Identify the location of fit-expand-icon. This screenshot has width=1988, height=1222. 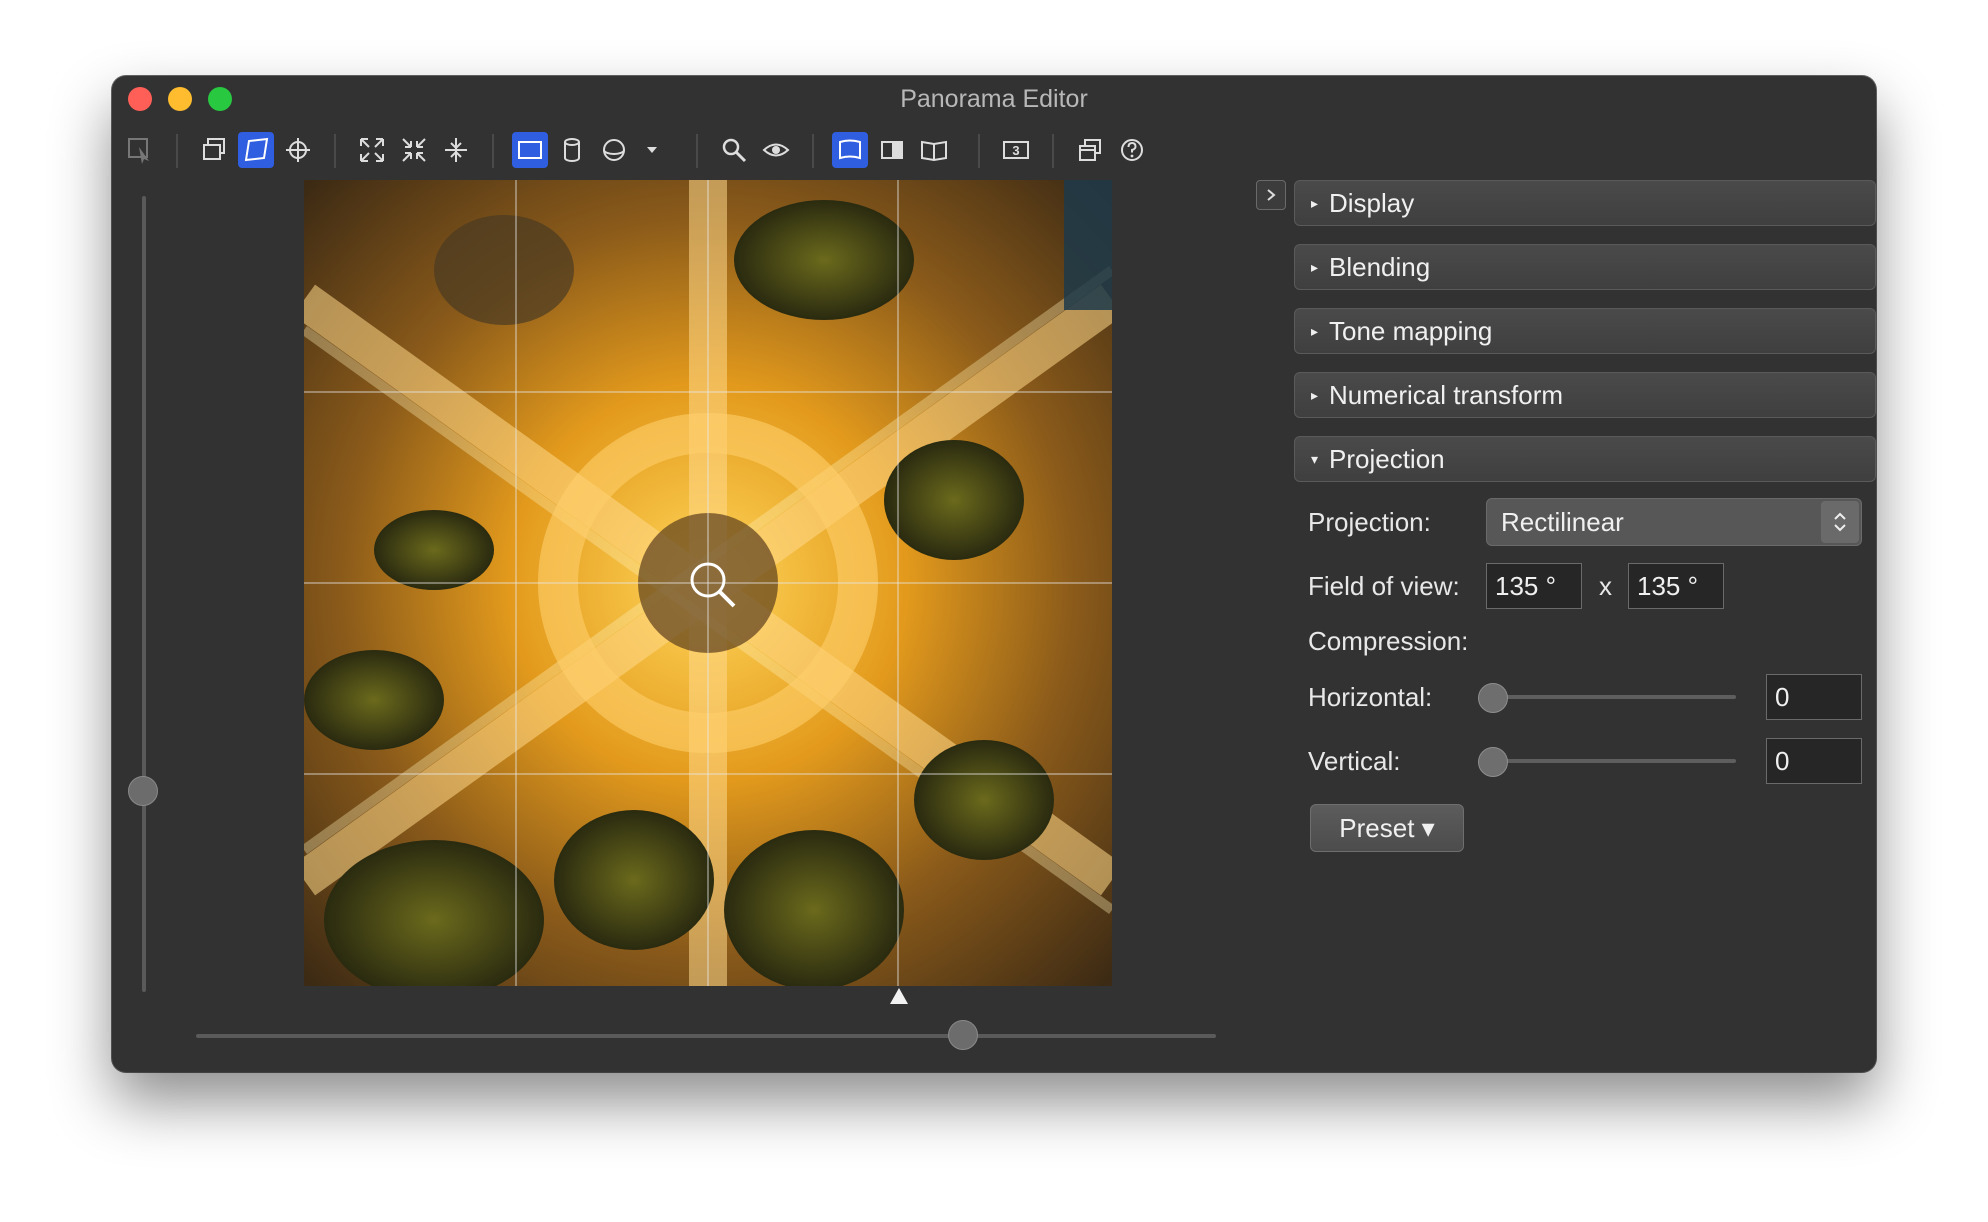
(372, 150).